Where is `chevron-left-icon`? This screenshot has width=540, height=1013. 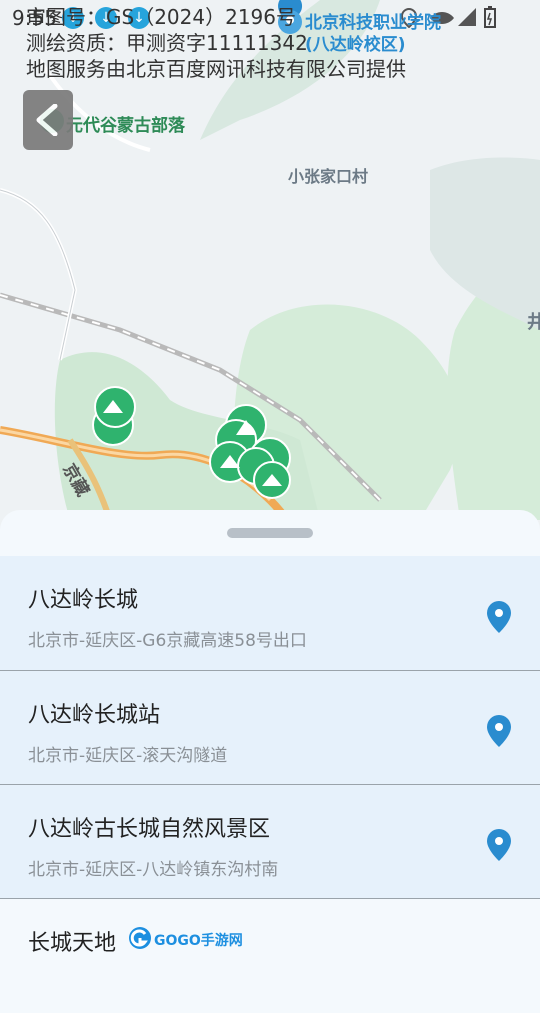
chevron-left-icon is located at coordinates (47, 120).